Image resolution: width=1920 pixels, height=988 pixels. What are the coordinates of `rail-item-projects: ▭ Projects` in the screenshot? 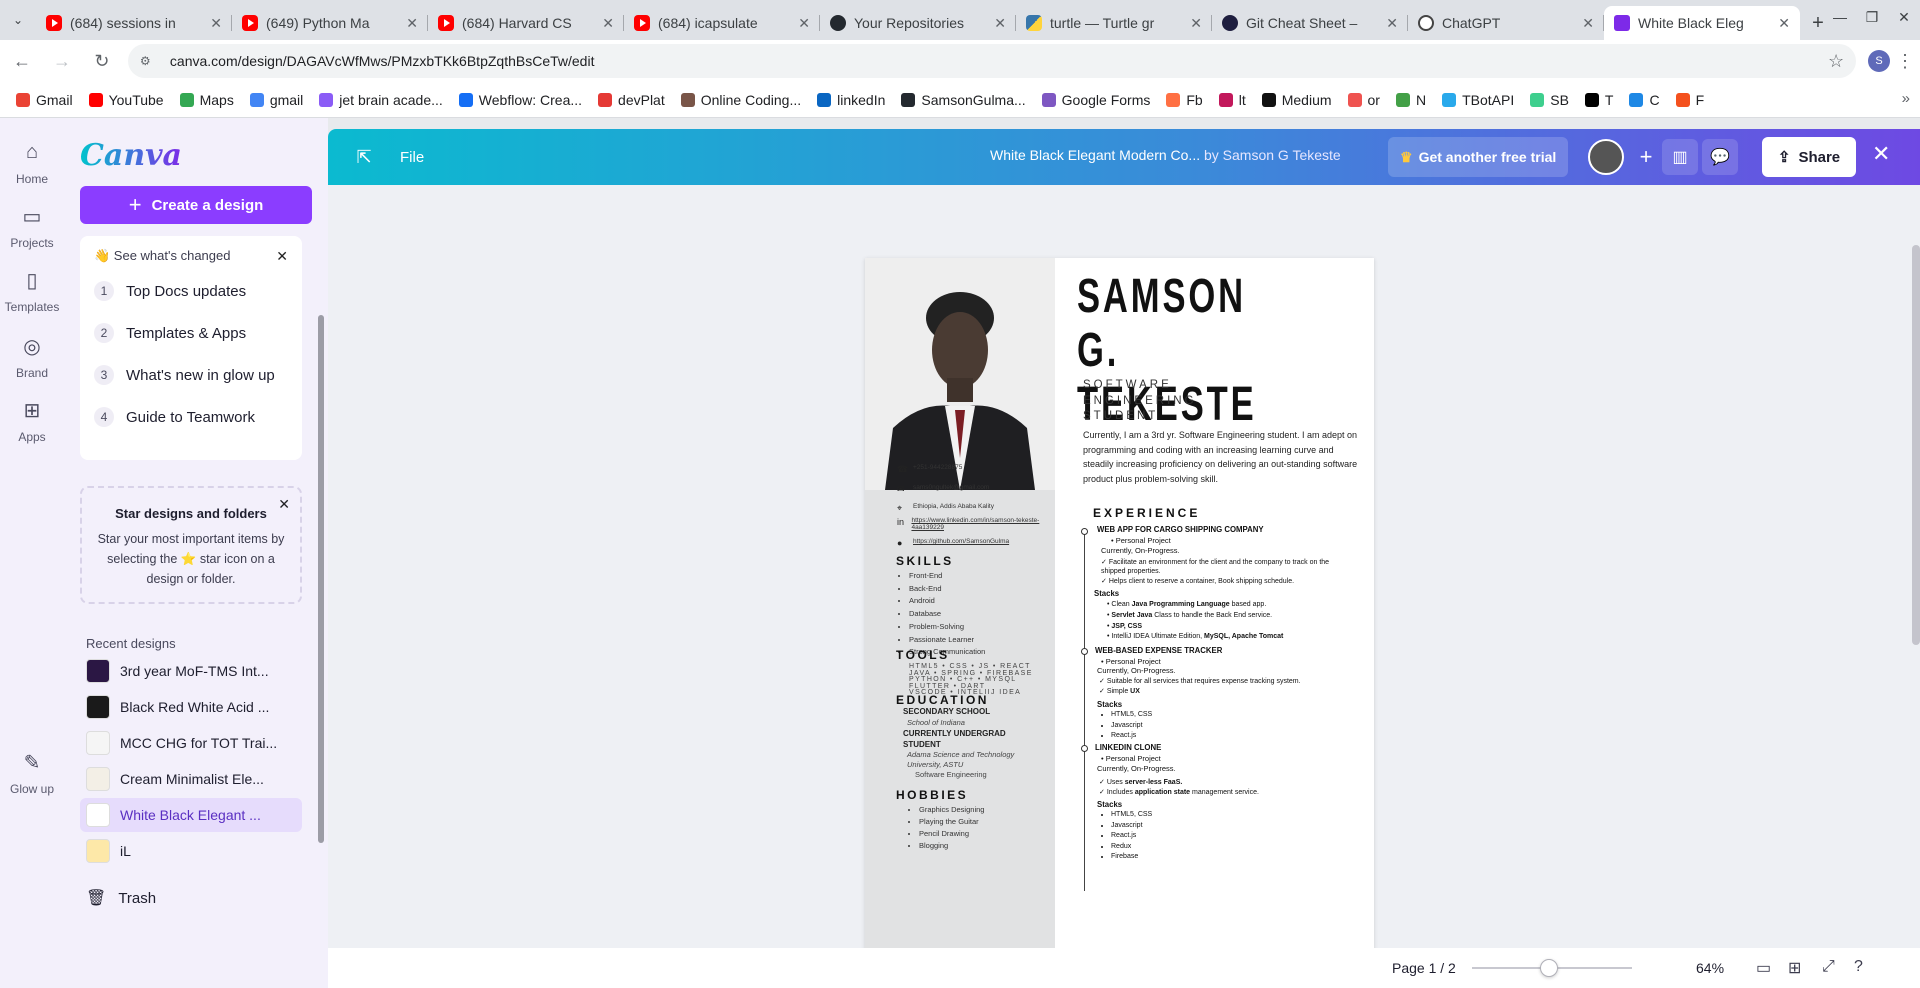 It's located at (32, 226).